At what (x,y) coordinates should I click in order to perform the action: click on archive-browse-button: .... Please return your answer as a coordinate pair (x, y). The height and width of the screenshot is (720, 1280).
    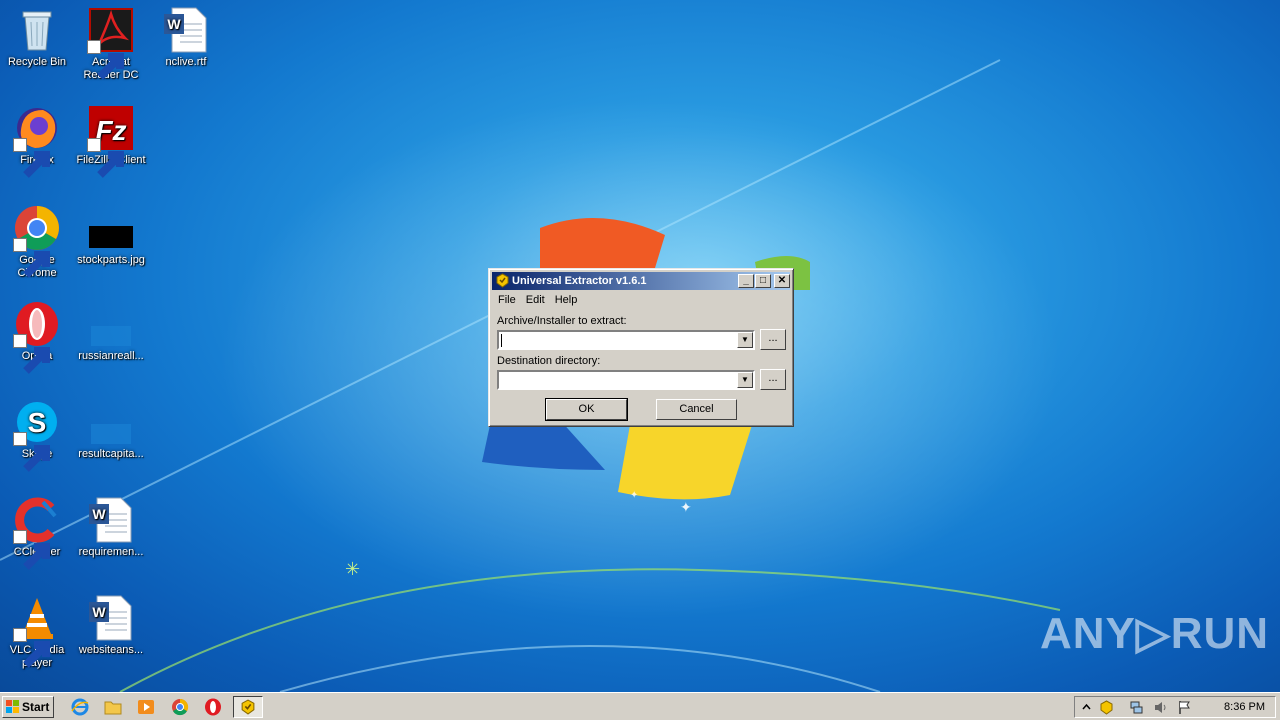
    Looking at the image, I should click on (773, 339).